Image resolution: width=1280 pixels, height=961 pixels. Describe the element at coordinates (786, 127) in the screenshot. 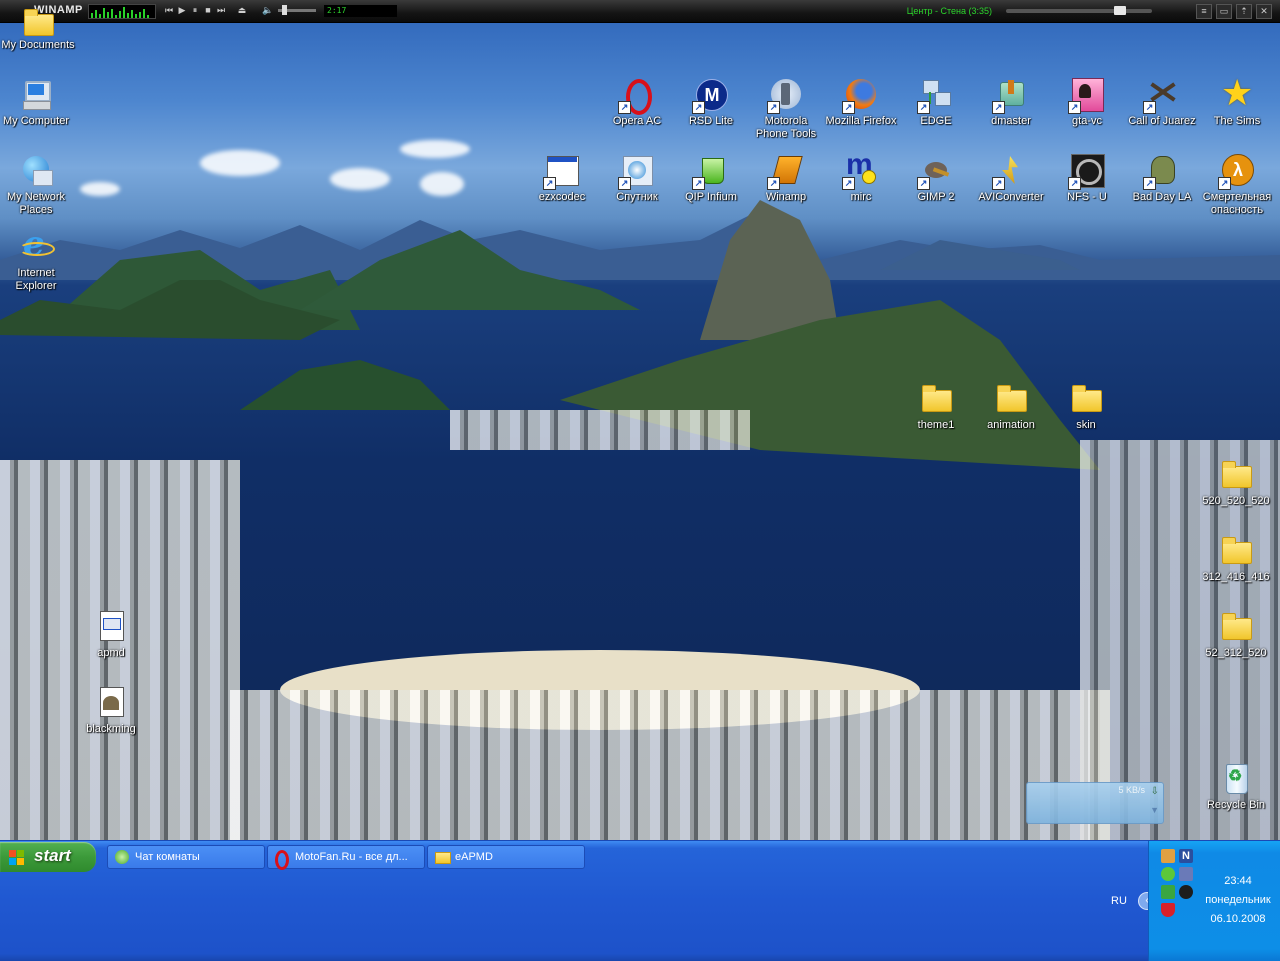

I see `icon-label: Motorola Phone Tools` at that location.